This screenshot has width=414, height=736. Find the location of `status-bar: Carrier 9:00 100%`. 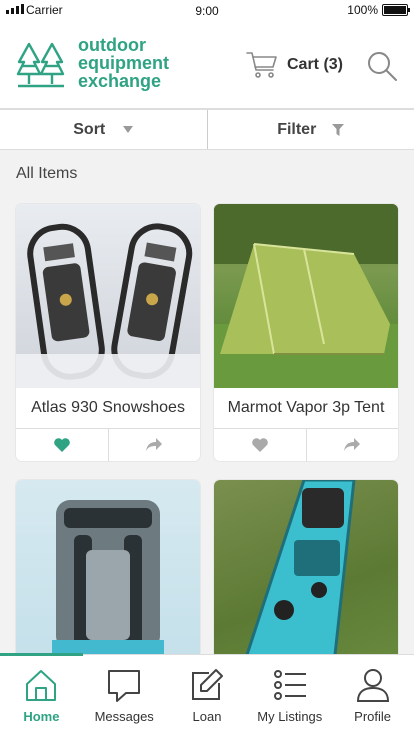

status-bar: Carrier 9:00 100% is located at coordinates (207, 11).